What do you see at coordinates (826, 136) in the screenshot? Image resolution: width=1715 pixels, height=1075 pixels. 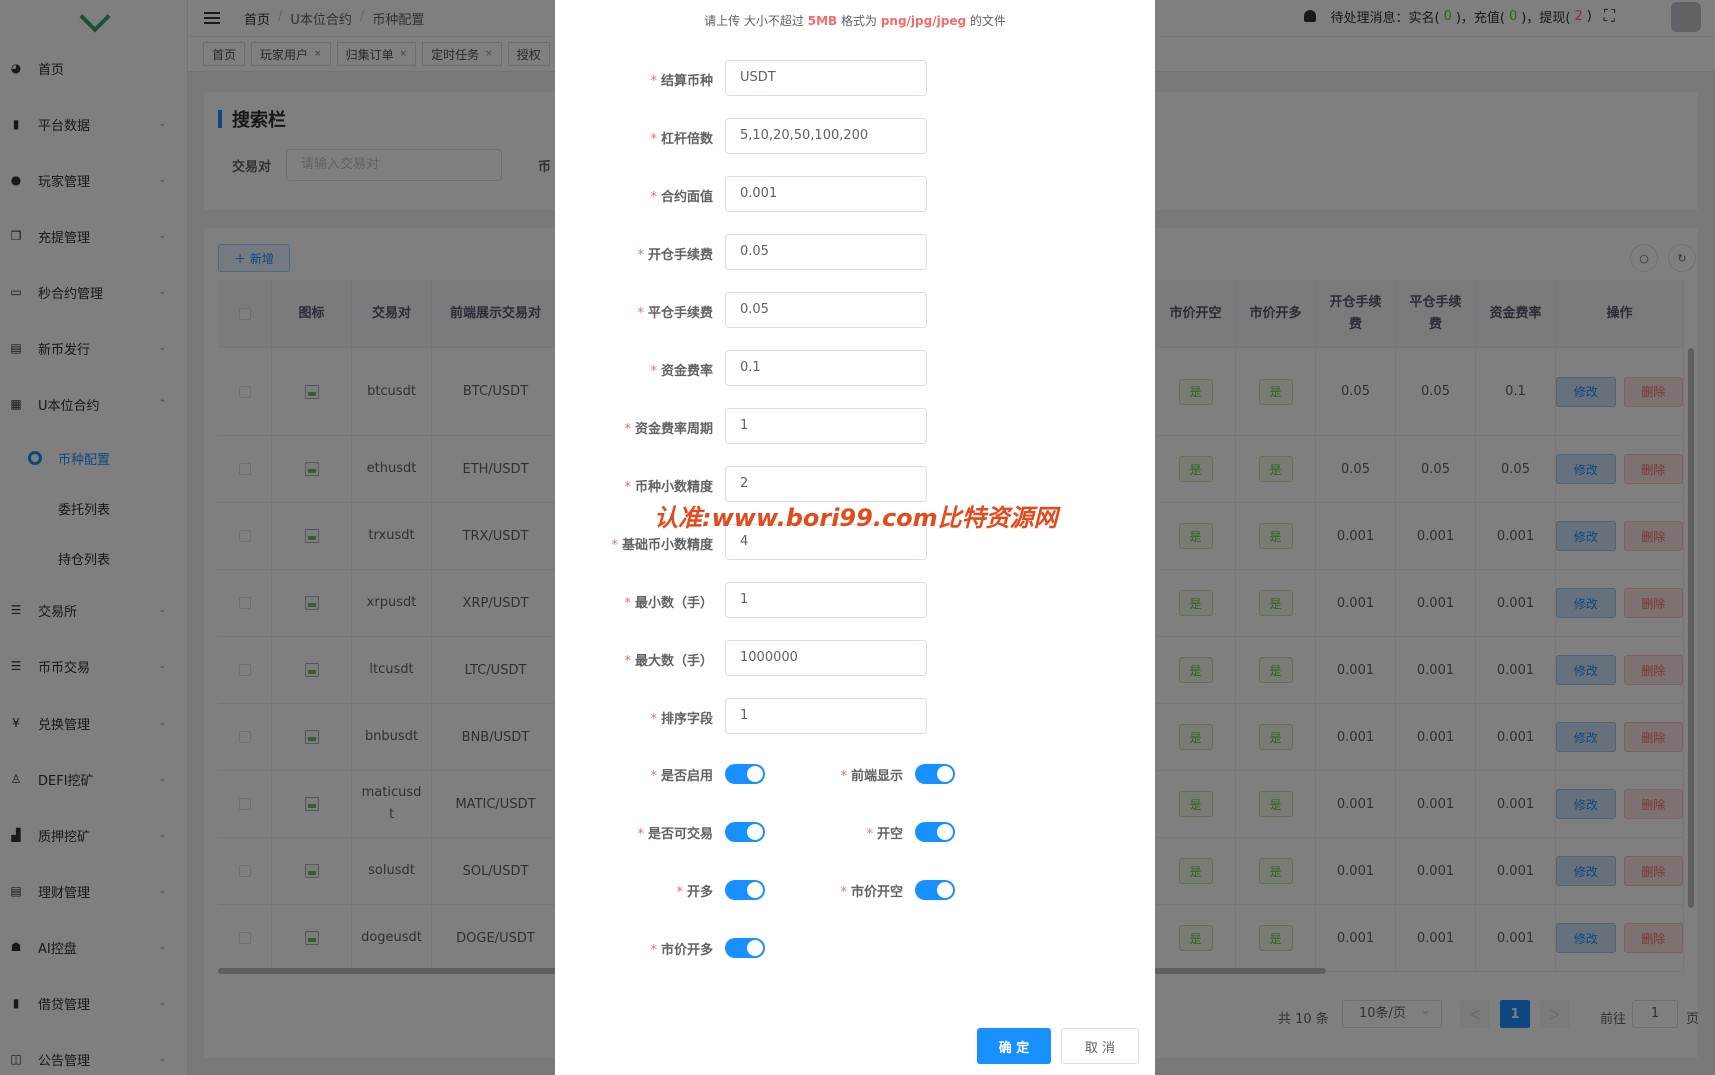 I see `form-input-2: 5,10,20,50,100,200` at bounding box center [826, 136].